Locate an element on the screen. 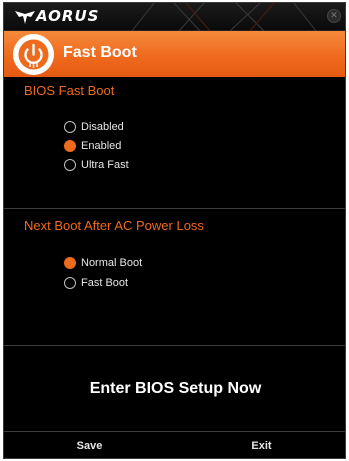 This screenshot has width=349, height=461. radio-option-ultra-fast: Ultra Fast is located at coordinates (96, 165).